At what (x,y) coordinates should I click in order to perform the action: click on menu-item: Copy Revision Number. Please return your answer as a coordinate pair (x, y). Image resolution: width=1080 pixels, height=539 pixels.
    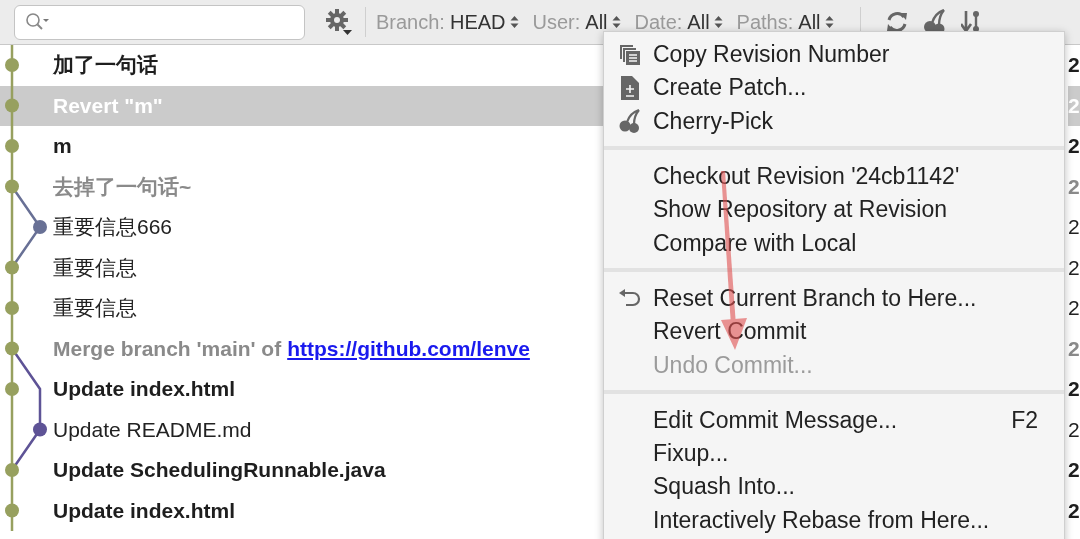
    Looking at the image, I should click on (834, 55).